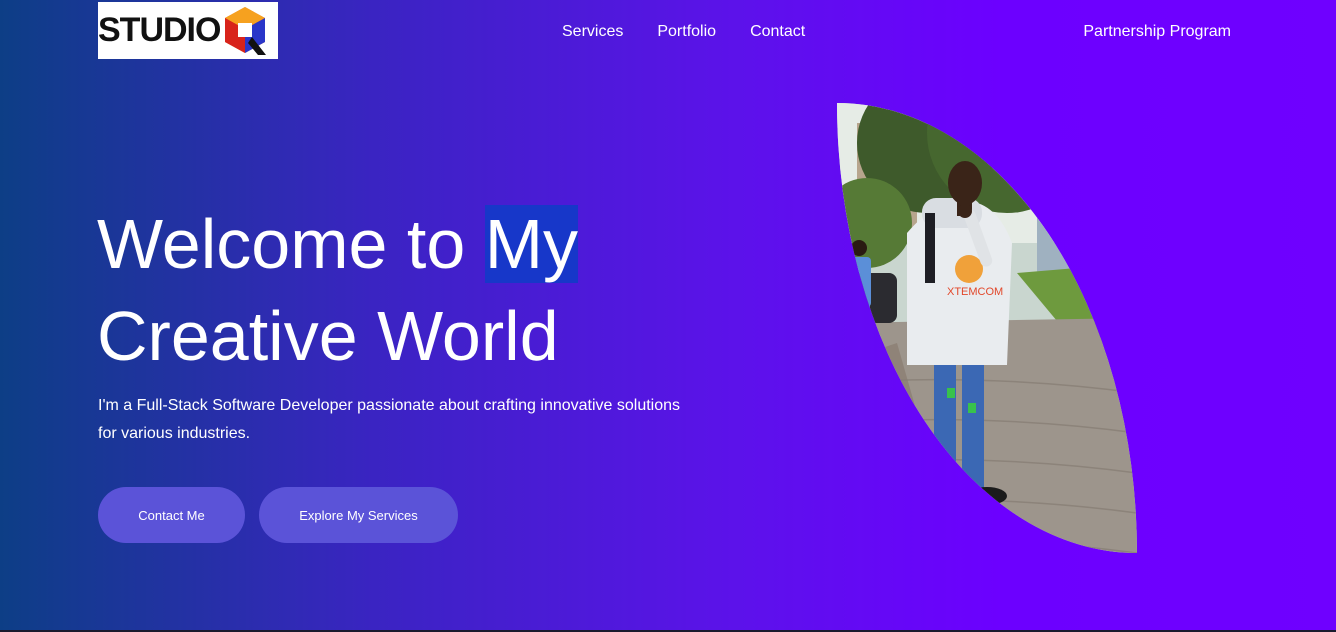  I want to click on hero-title: Welcome to My Creative World, so click(417, 290).